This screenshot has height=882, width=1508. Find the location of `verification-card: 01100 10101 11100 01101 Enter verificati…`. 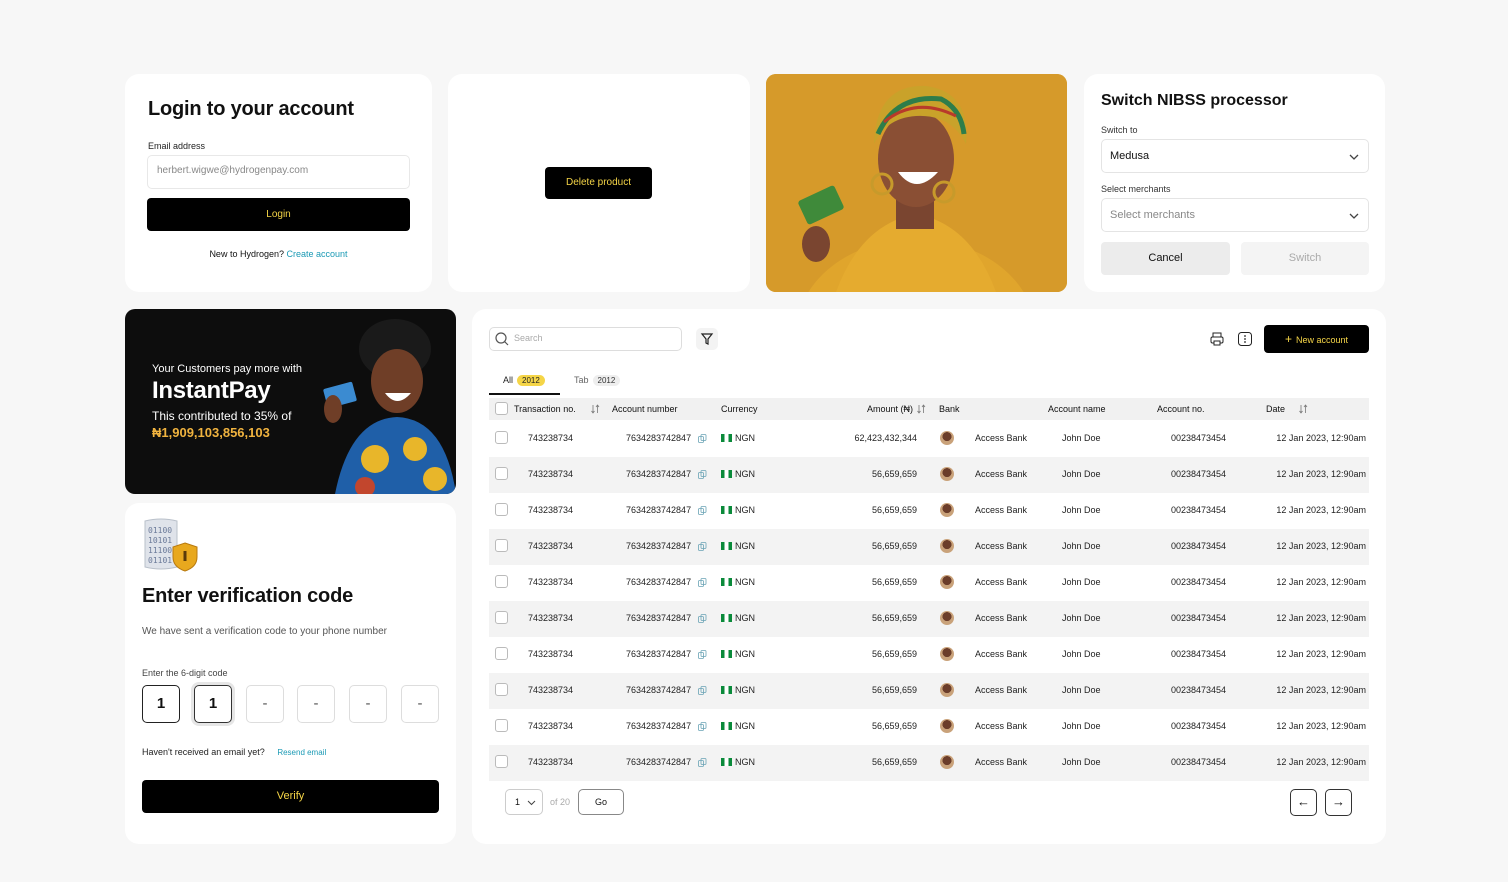

verification-card: 01100 10101 11100 01101 Enter verificati… is located at coordinates (290, 673).